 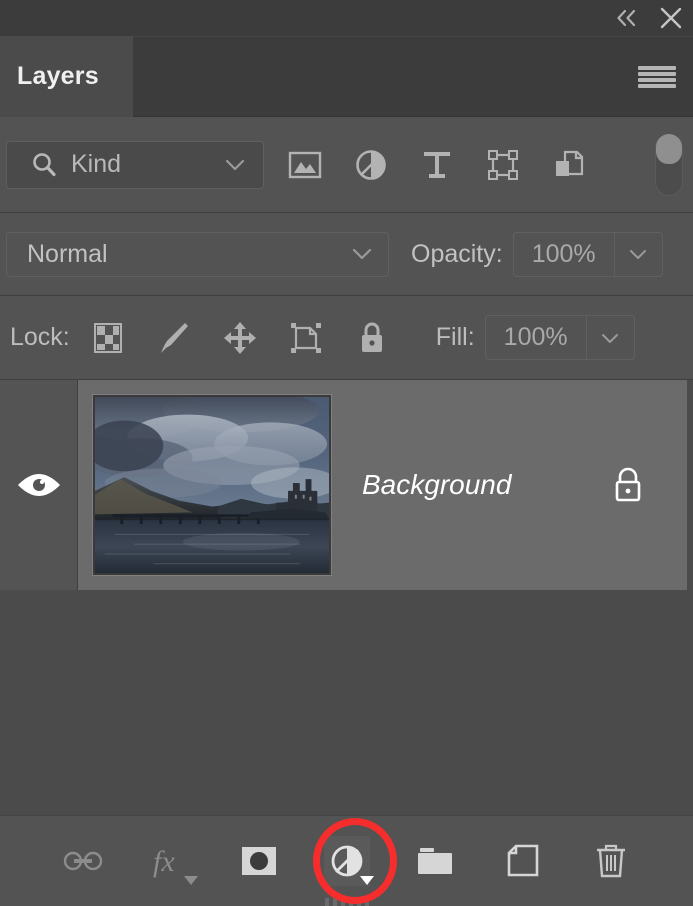 What do you see at coordinates (67, 253) in the screenshot?
I see `blend-mode-value: Normal` at bounding box center [67, 253].